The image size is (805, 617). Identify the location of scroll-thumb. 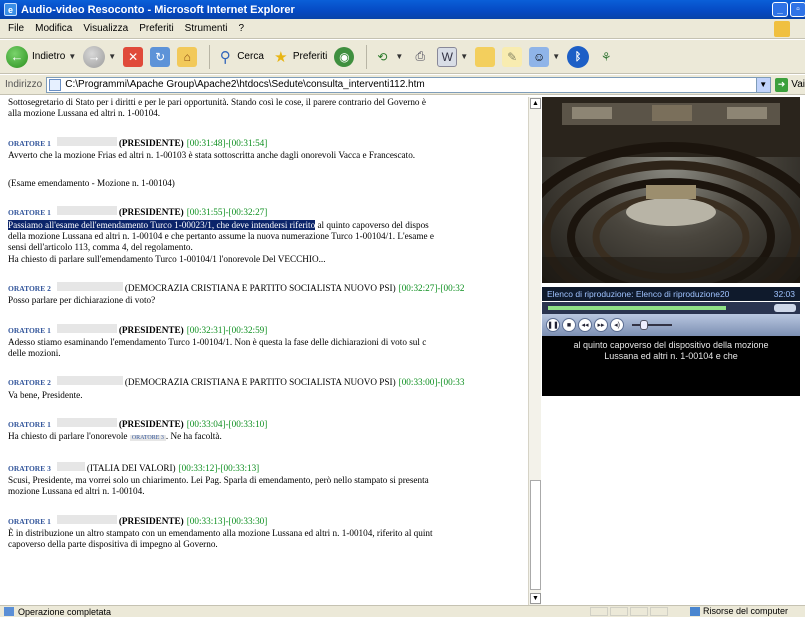
(535, 535).